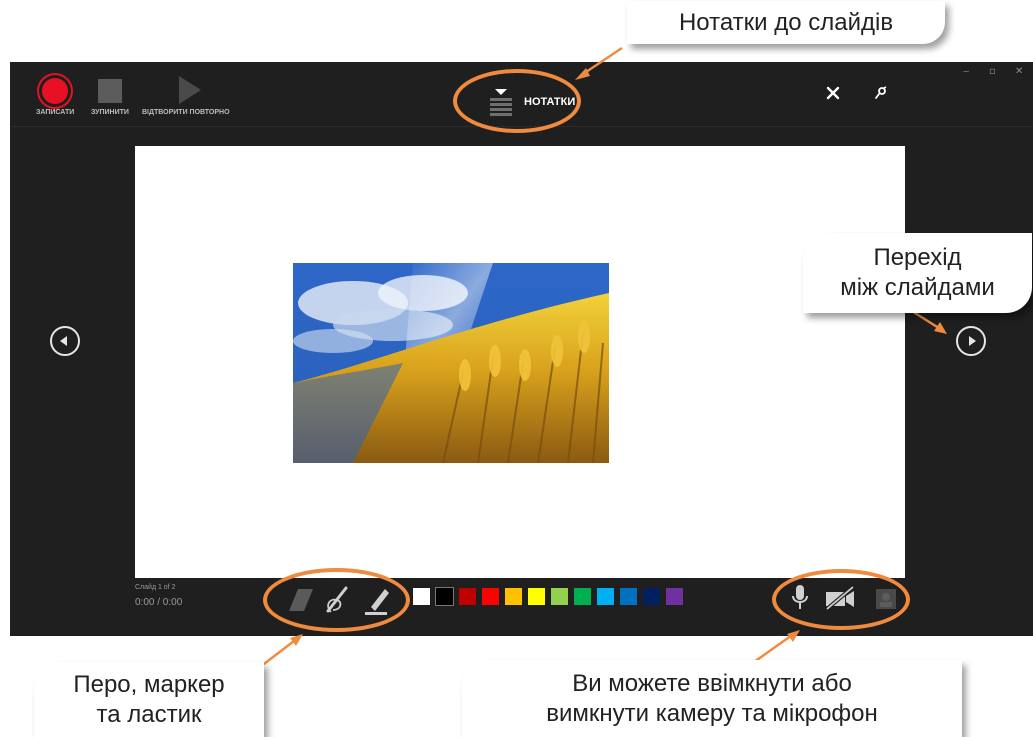 Image resolution: width=1033 pixels, height=737 pixels. What do you see at coordinates (149, 714) in the screenshot?
I see `pen-tools-callout-line2: та ластик` at bounding box center [149, 714].